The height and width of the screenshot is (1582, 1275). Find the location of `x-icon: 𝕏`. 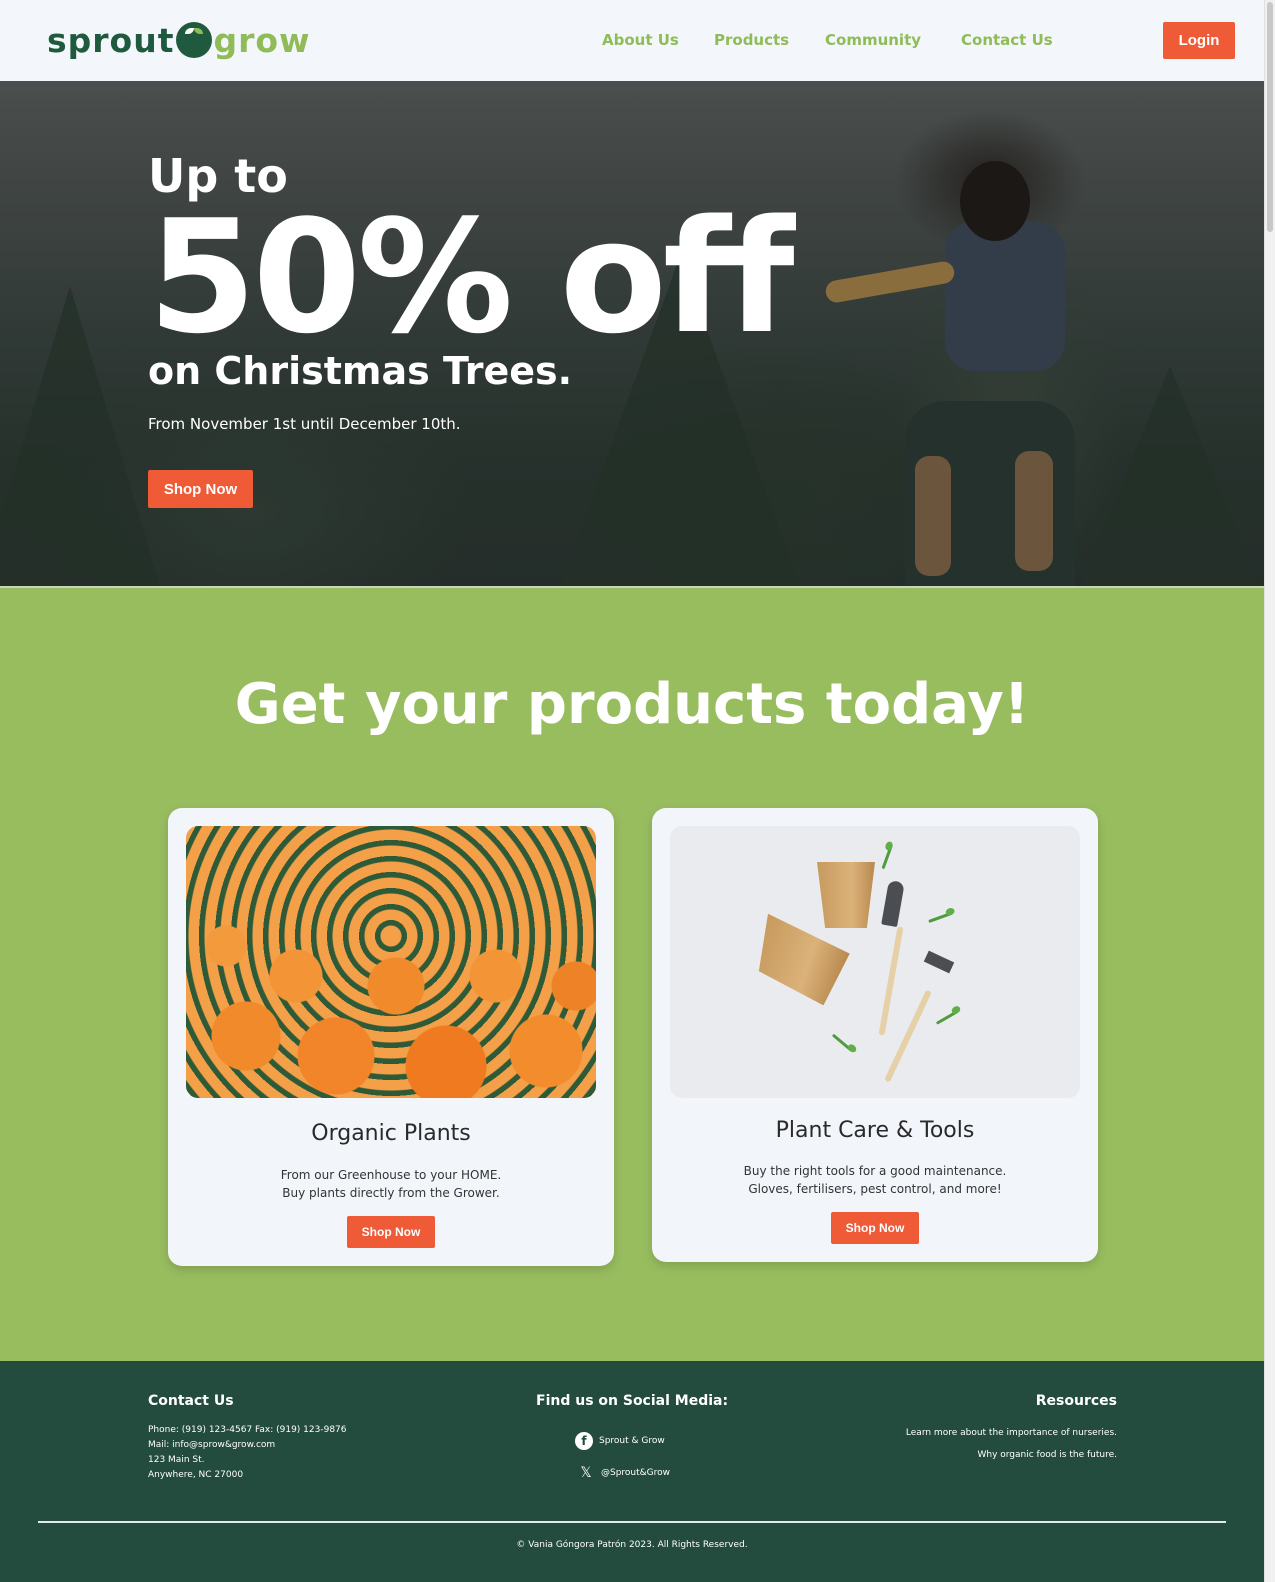

x-icon: 𝕏 is located at coordinates (586, 1473).